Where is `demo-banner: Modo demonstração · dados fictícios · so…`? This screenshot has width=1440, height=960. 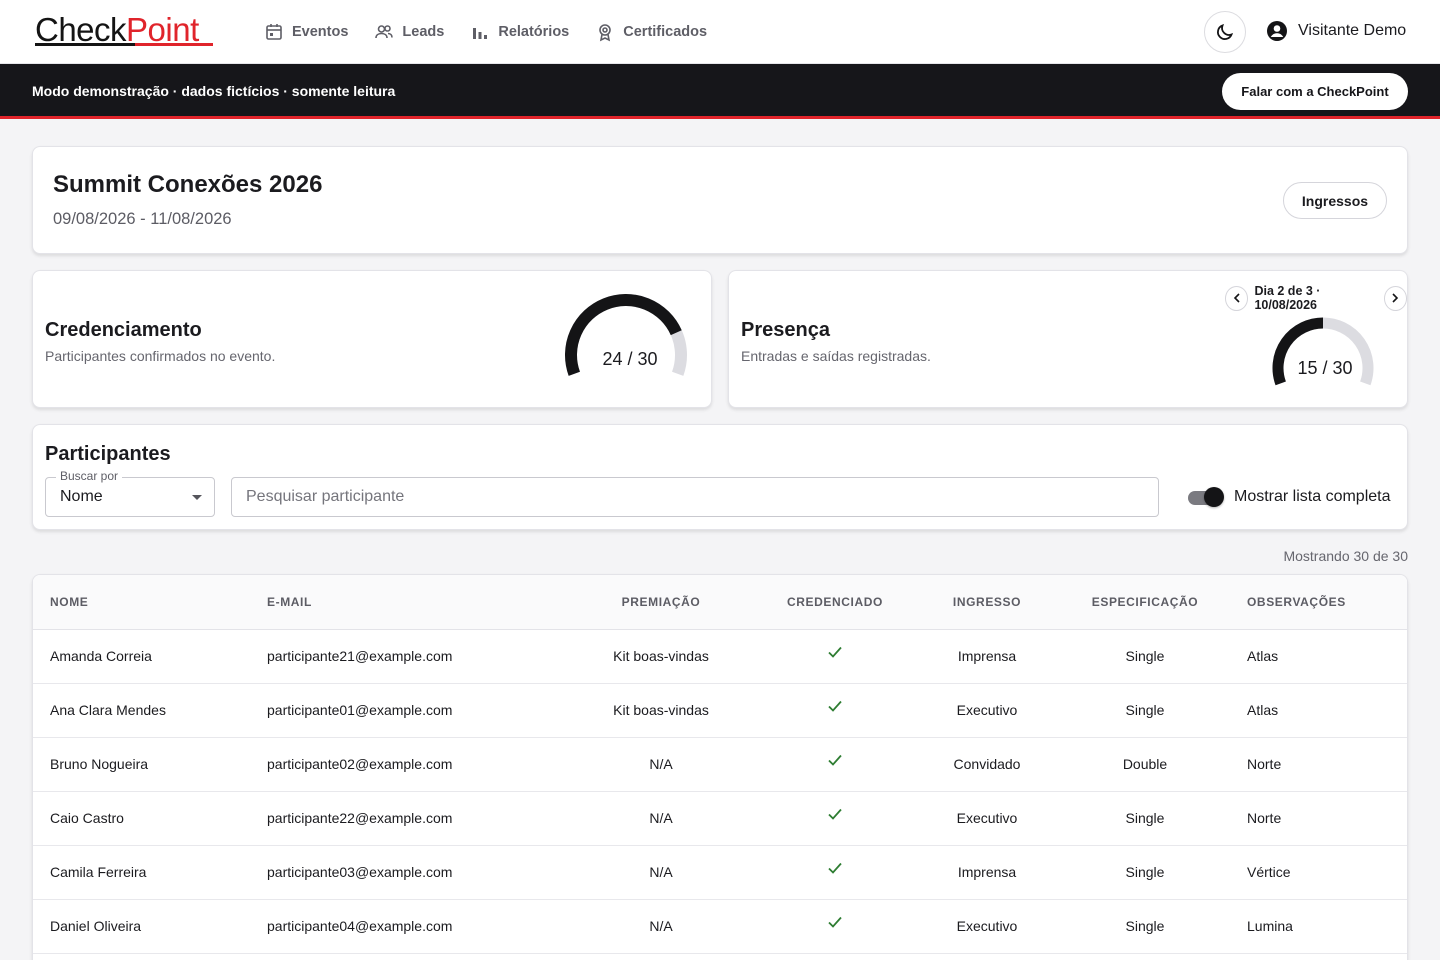 demo-banner: Modo demonstração · dados fictícios · so… is located at coordinates (720, 91).